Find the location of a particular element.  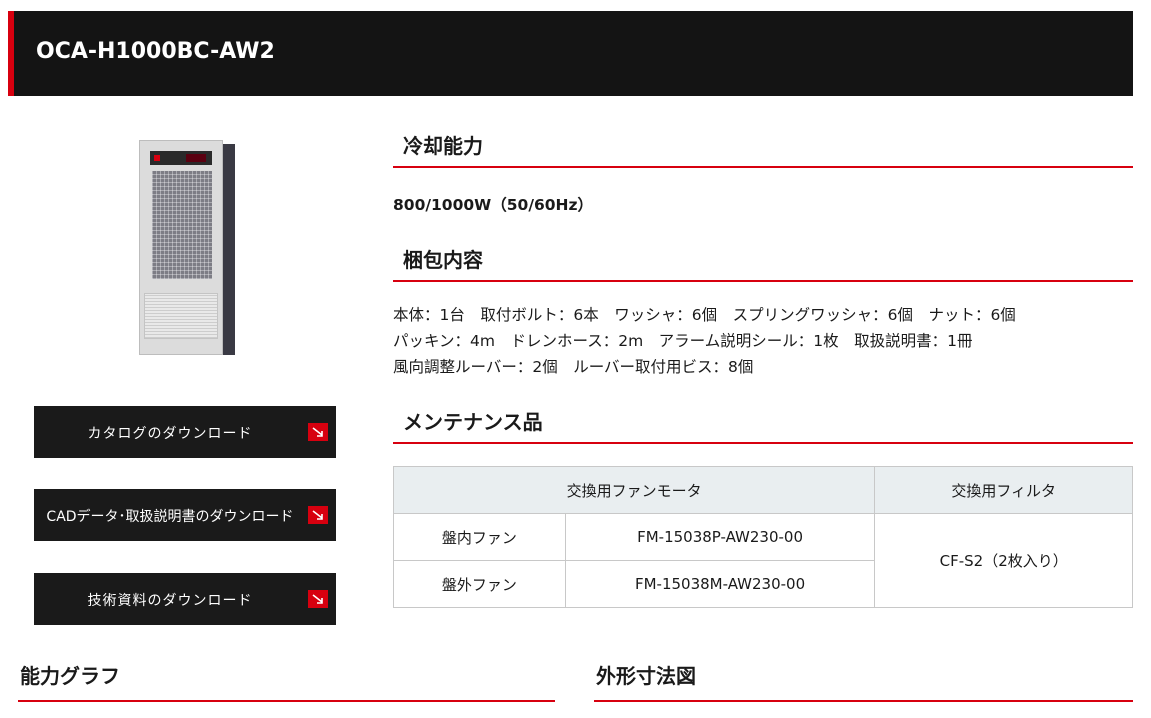

cad-manual-download-button: CADデータ･取扱説明書のダウンロード is located at coordinates (185, 515).